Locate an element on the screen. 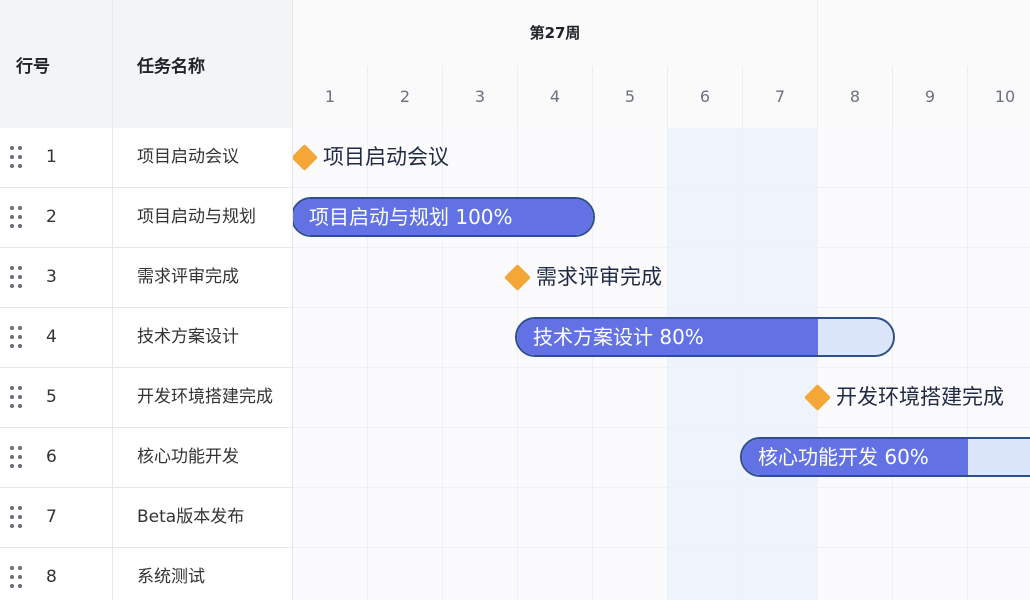 The height and width of the screenshot is (600, 1030). day-label: 3 is located at coordinates (480, 97).